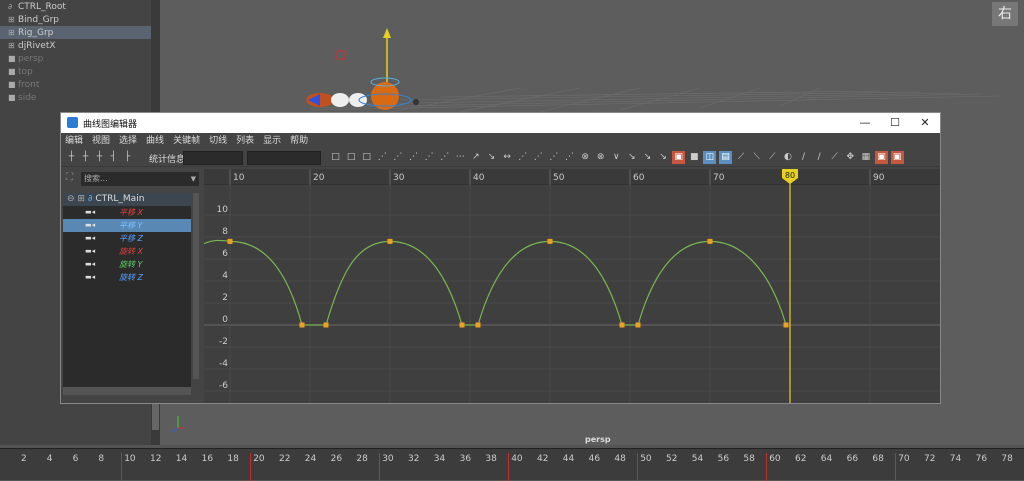 Image resolution: width=1024 pixels, height=481 pixels. What do you see at coordinates (186, 141) in the screenshot?
I see `menu-item: 关键帧` at bounding box center [186, 141].